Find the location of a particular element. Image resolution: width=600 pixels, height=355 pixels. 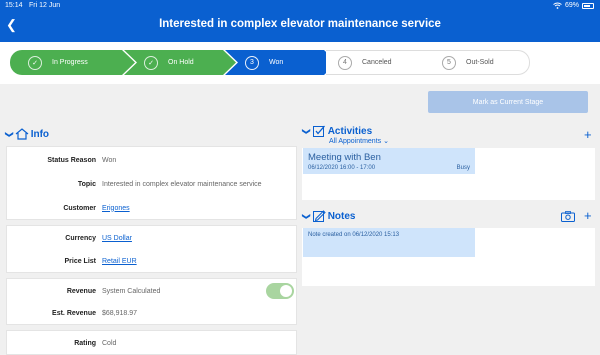

status-bar: 15:14 Fri 12 Jun 69% is located at coordinates (300, 6).